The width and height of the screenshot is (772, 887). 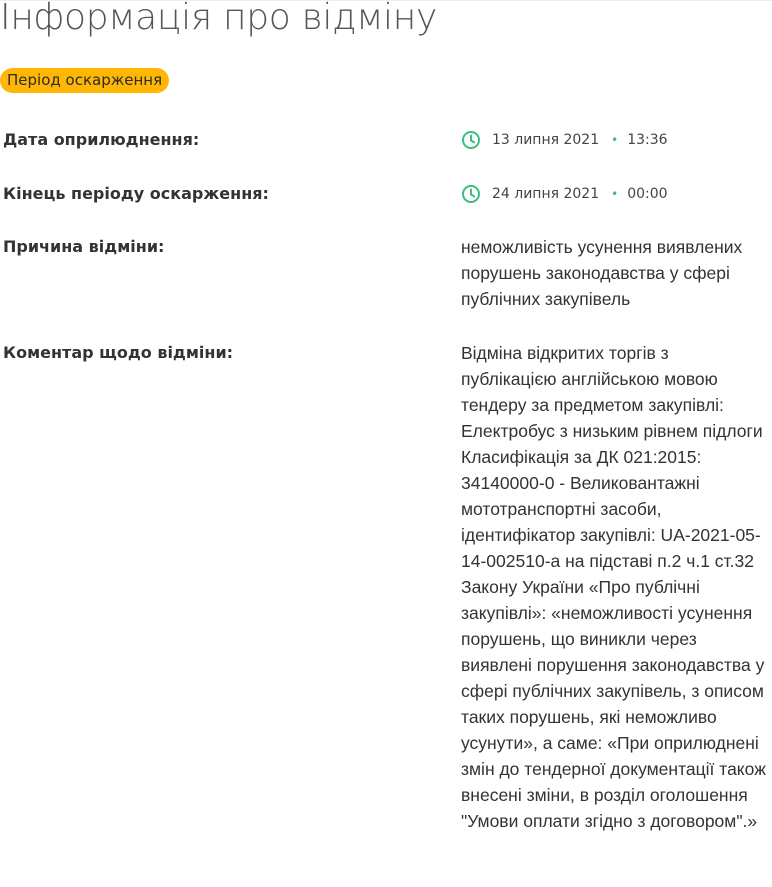 I want to click on published-date: 13 липня 2021, so click(x=546, y=140).